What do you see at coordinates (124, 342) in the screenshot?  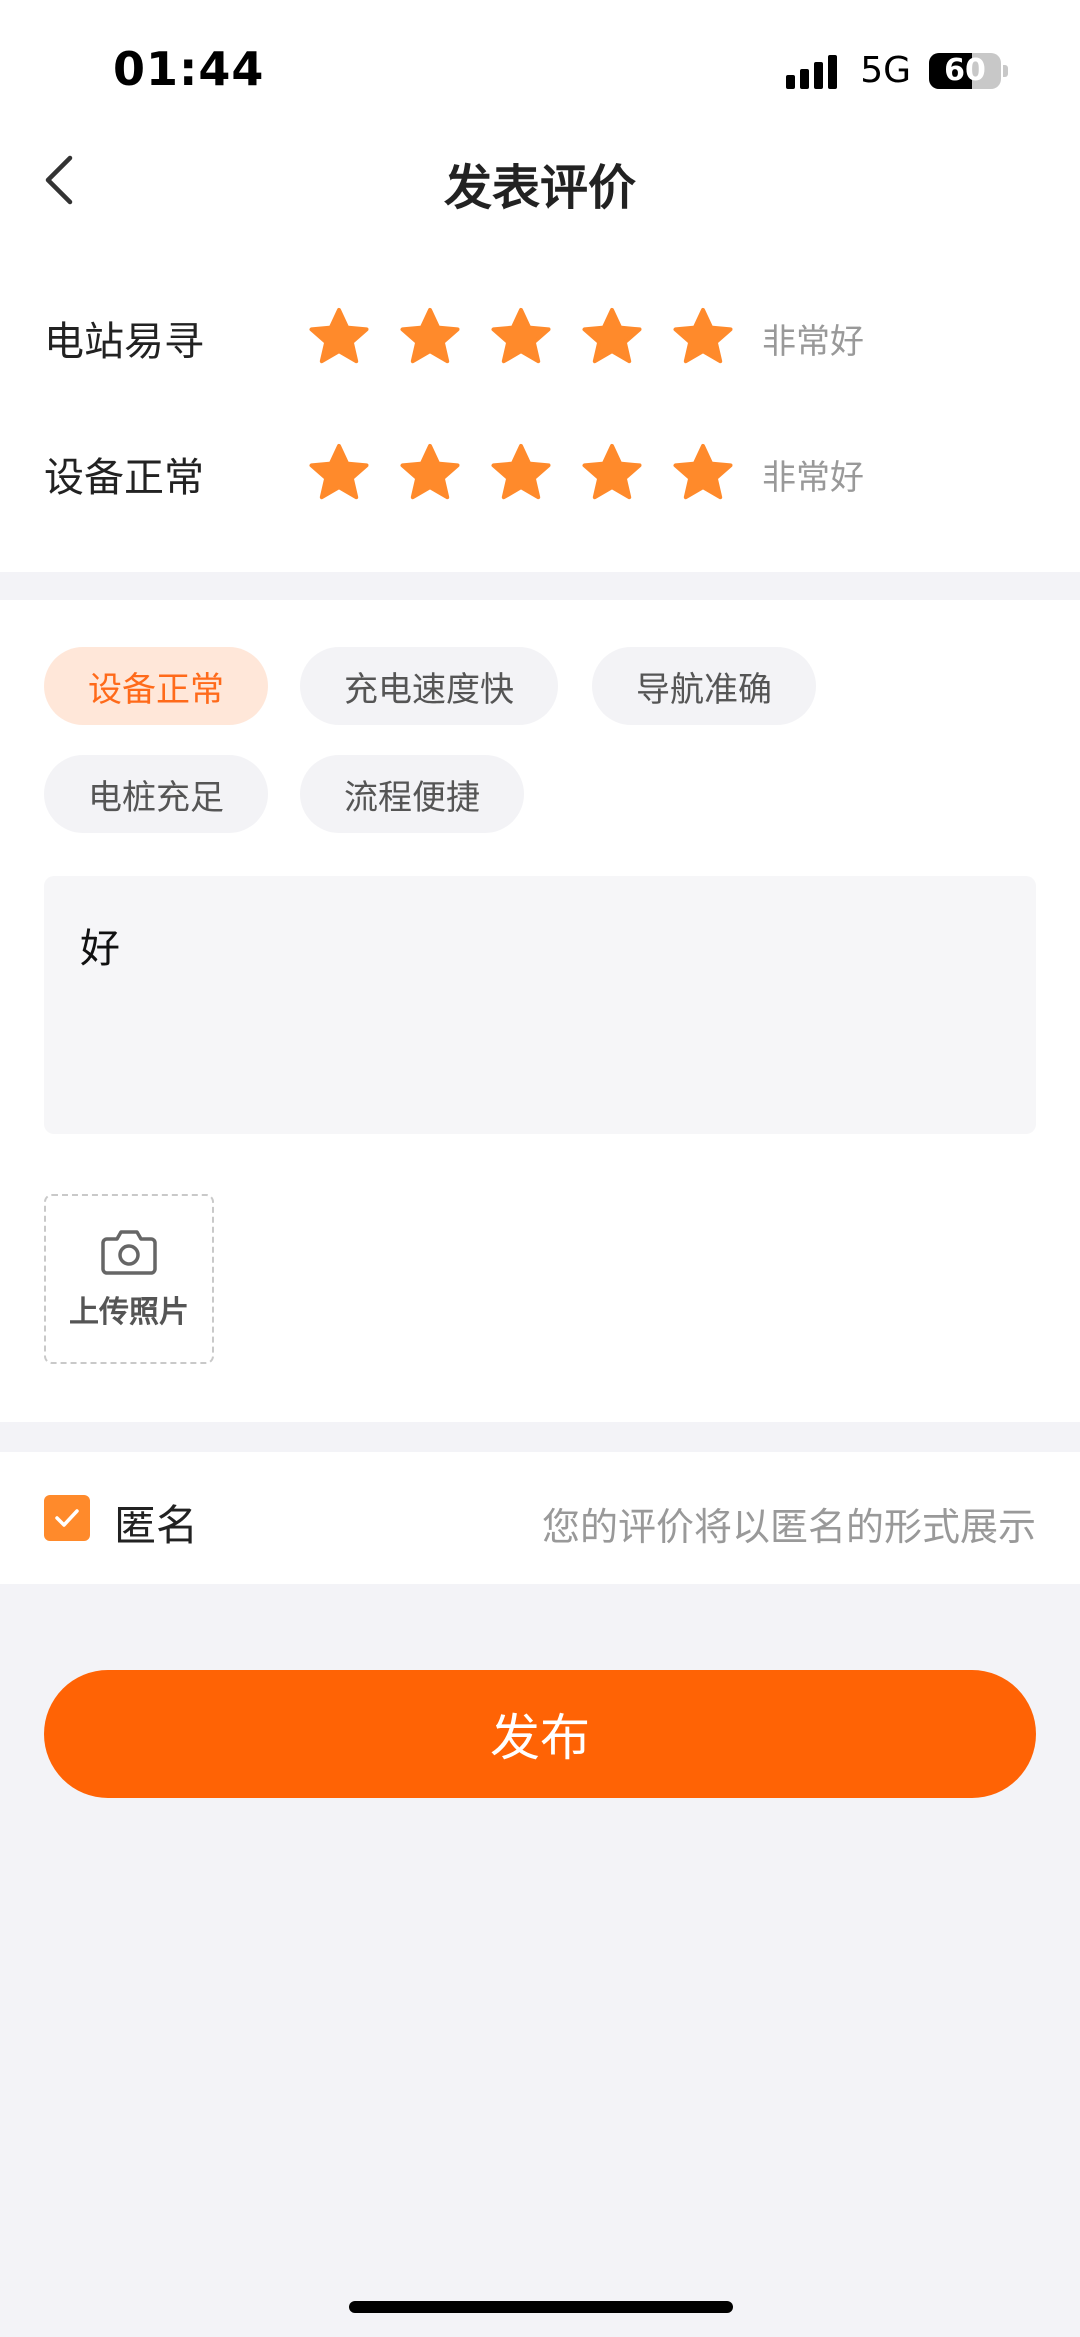 I see `rating-label: 电站易寻` at bounding box center [124, 342].